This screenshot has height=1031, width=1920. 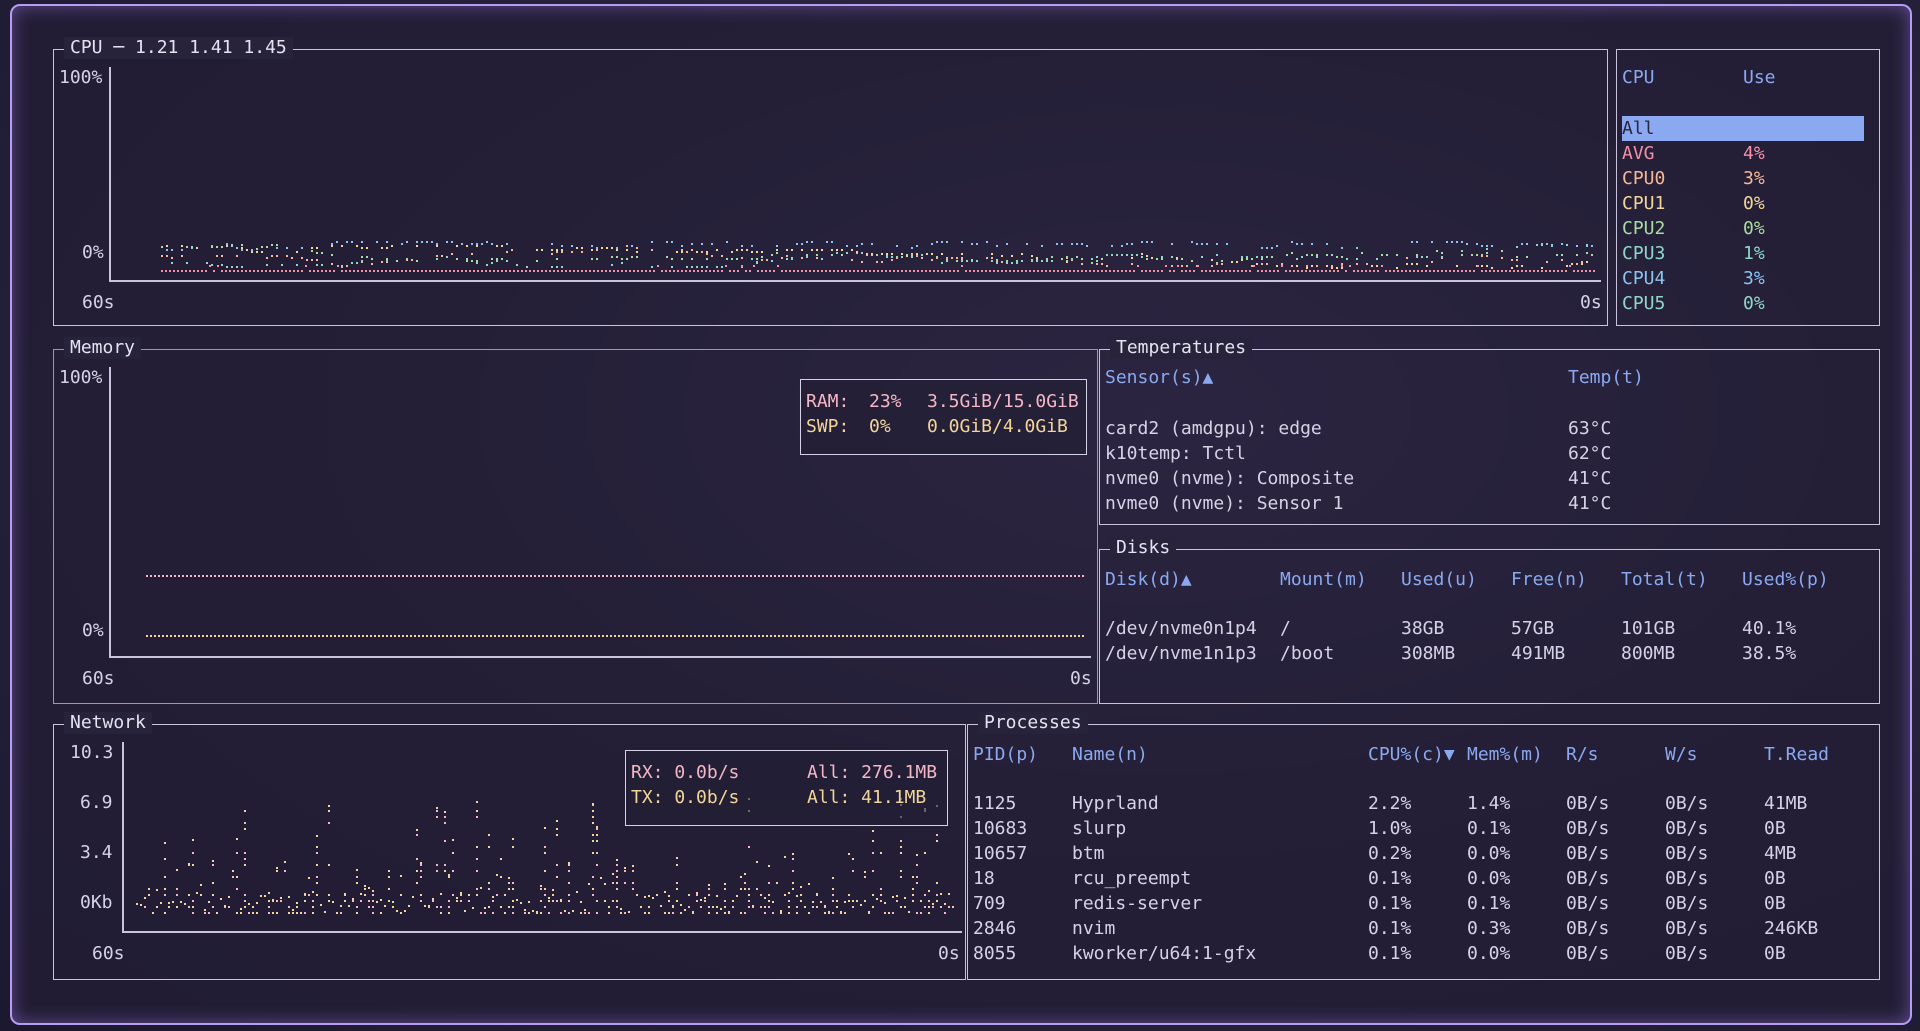 What do you see at coordinates (1115, 803) in the screenshot?
I see `process-cell: Hyprland` at bounding box center [1115, 803].